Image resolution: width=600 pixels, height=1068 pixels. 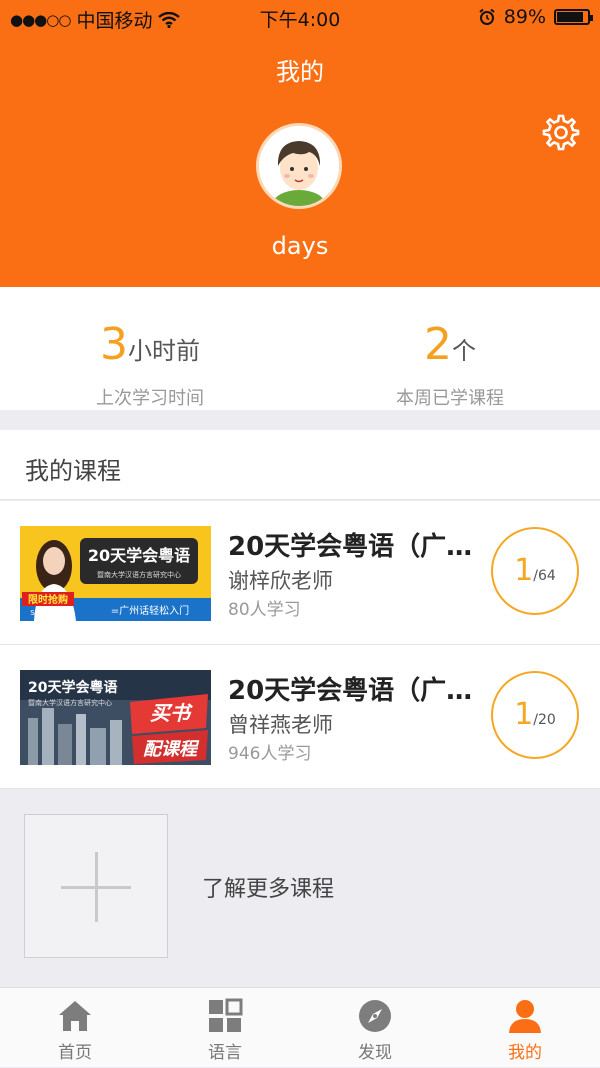 I want to click on thumb-tag: 买书, so click(x=171, y=713).